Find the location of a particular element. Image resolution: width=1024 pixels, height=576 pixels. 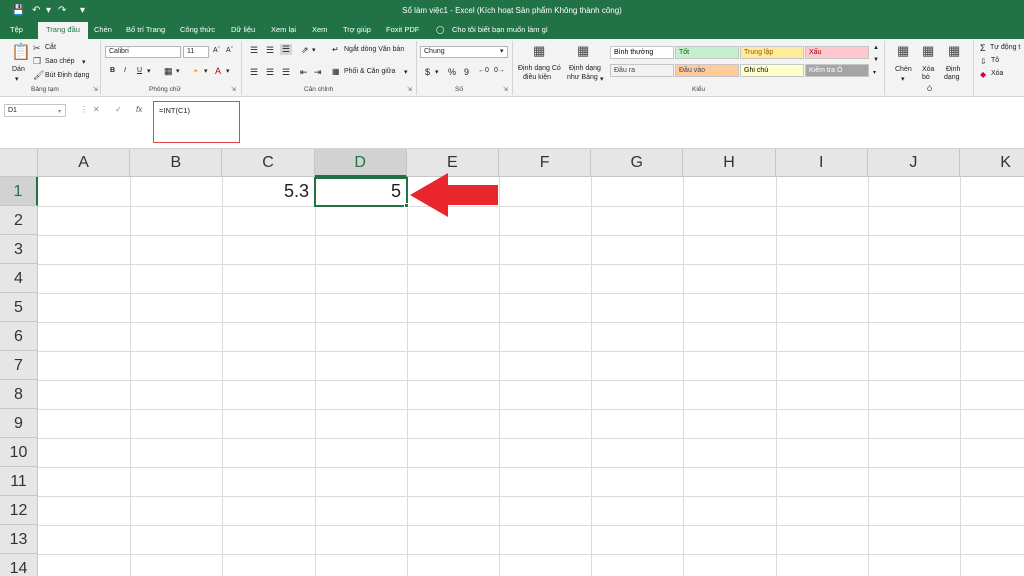

styles-more-icon: ▾ is located at coordinates (874, 72).